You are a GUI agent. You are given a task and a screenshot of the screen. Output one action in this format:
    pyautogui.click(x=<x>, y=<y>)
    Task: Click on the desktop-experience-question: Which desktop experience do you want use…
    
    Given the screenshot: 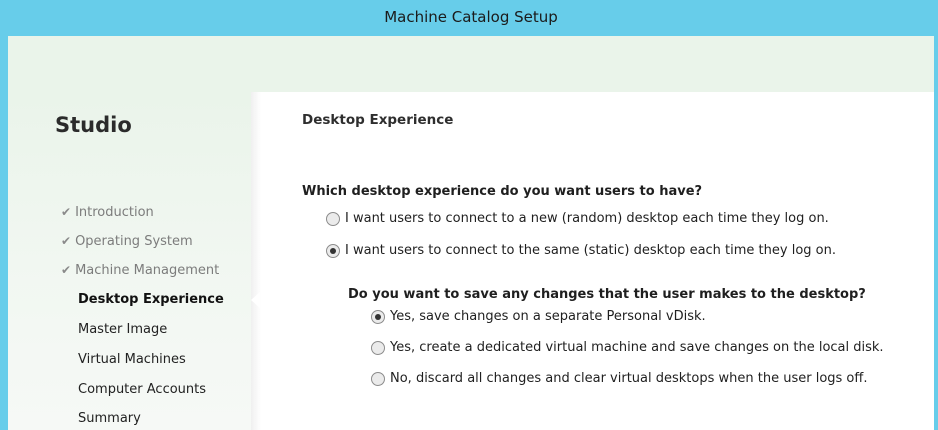 What is the action you would take?
    pyautogui.click(x=502, y=191)
    